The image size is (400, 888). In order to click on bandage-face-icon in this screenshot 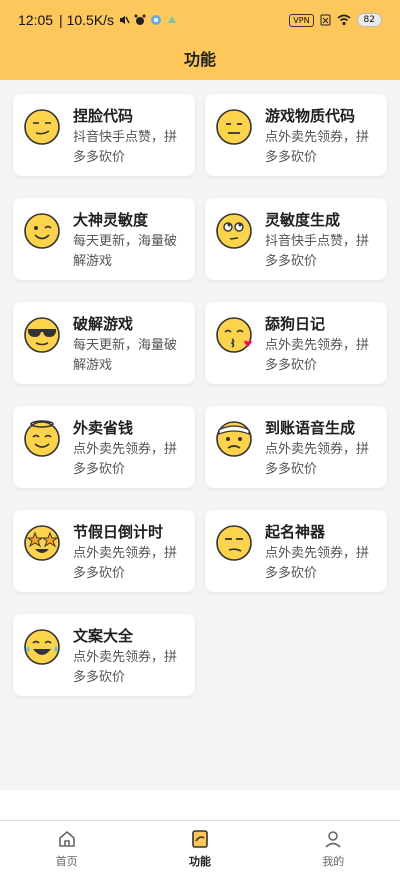, I will do `click(234, 439)`.